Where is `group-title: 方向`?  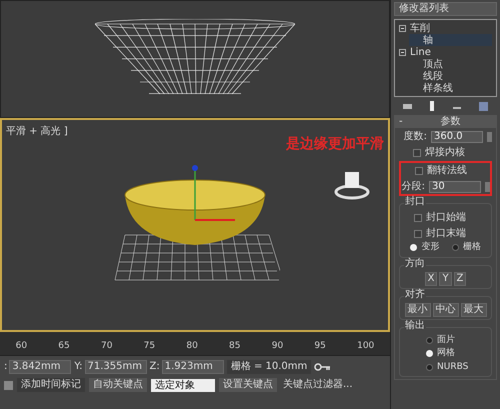
group-title: 方向 is located at coordinates (415, 264).